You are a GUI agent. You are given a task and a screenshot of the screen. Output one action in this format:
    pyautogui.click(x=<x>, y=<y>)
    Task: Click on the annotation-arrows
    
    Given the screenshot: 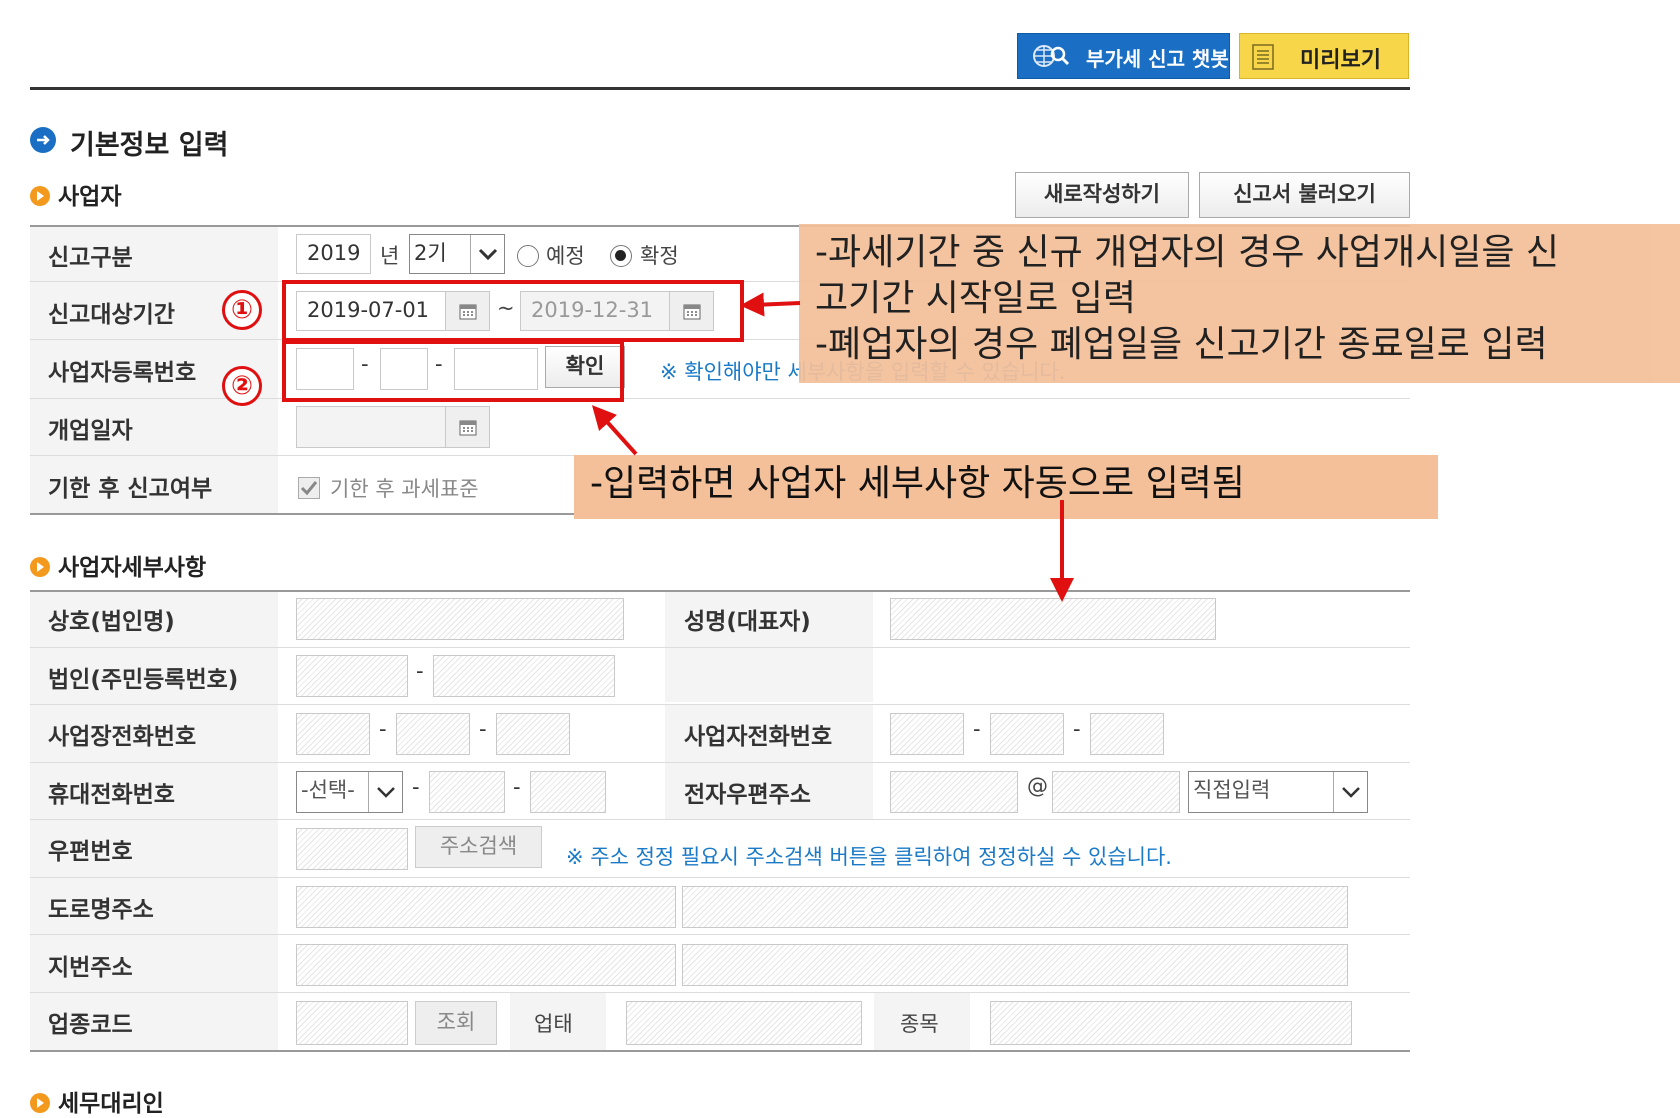 What is the action you would take?
    pyautogui.click(x=832, y=447)
    